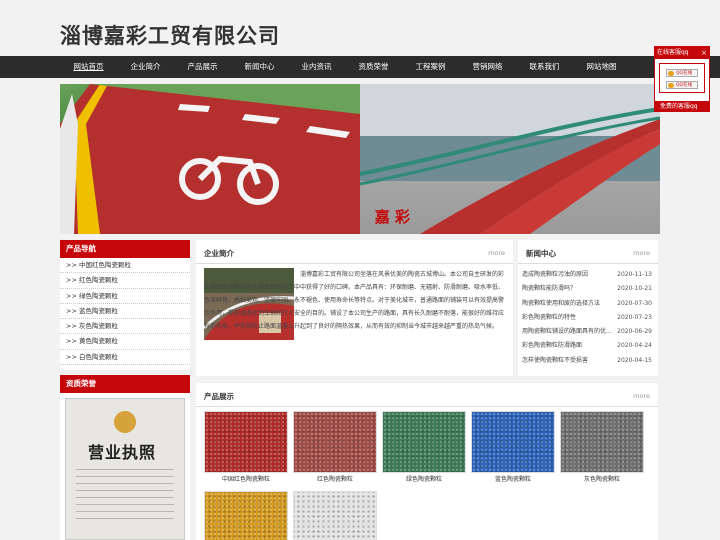  I want to click on product-item: 红色陶瓷颗粒, so click(335, 449).